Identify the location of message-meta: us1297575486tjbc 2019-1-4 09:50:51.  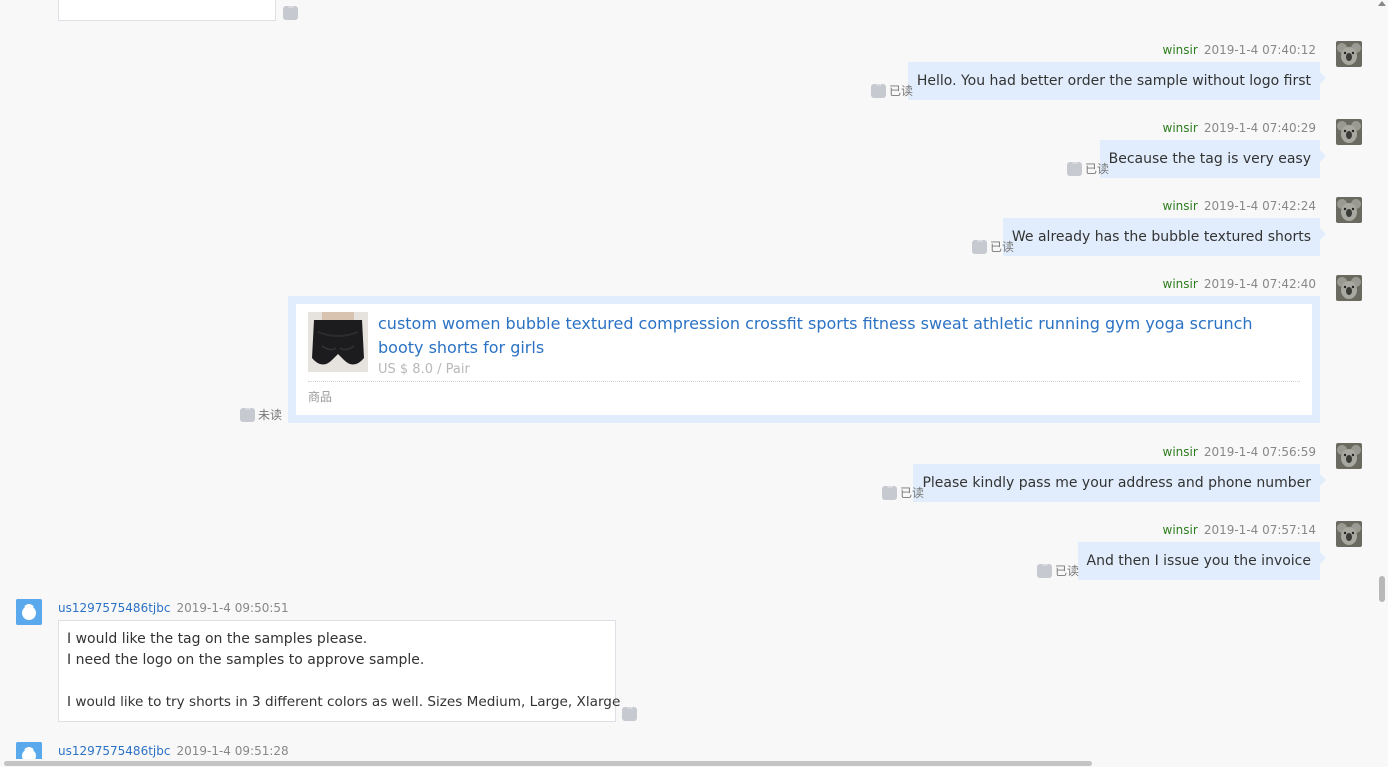
(173, 608).